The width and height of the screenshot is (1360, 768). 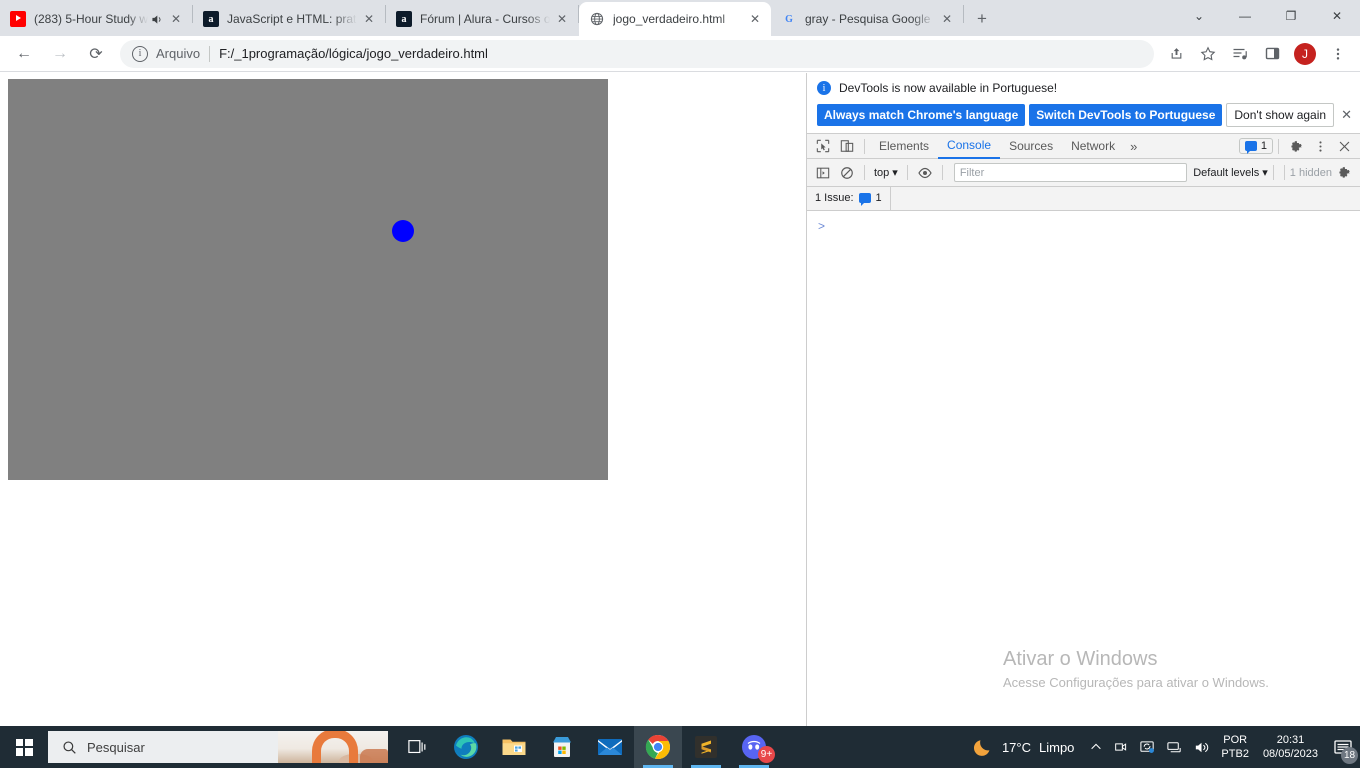 What do you see at coordinates (1344, 146) in the screenshot?
I see `close-icon` at bounding box center [1344, 146].